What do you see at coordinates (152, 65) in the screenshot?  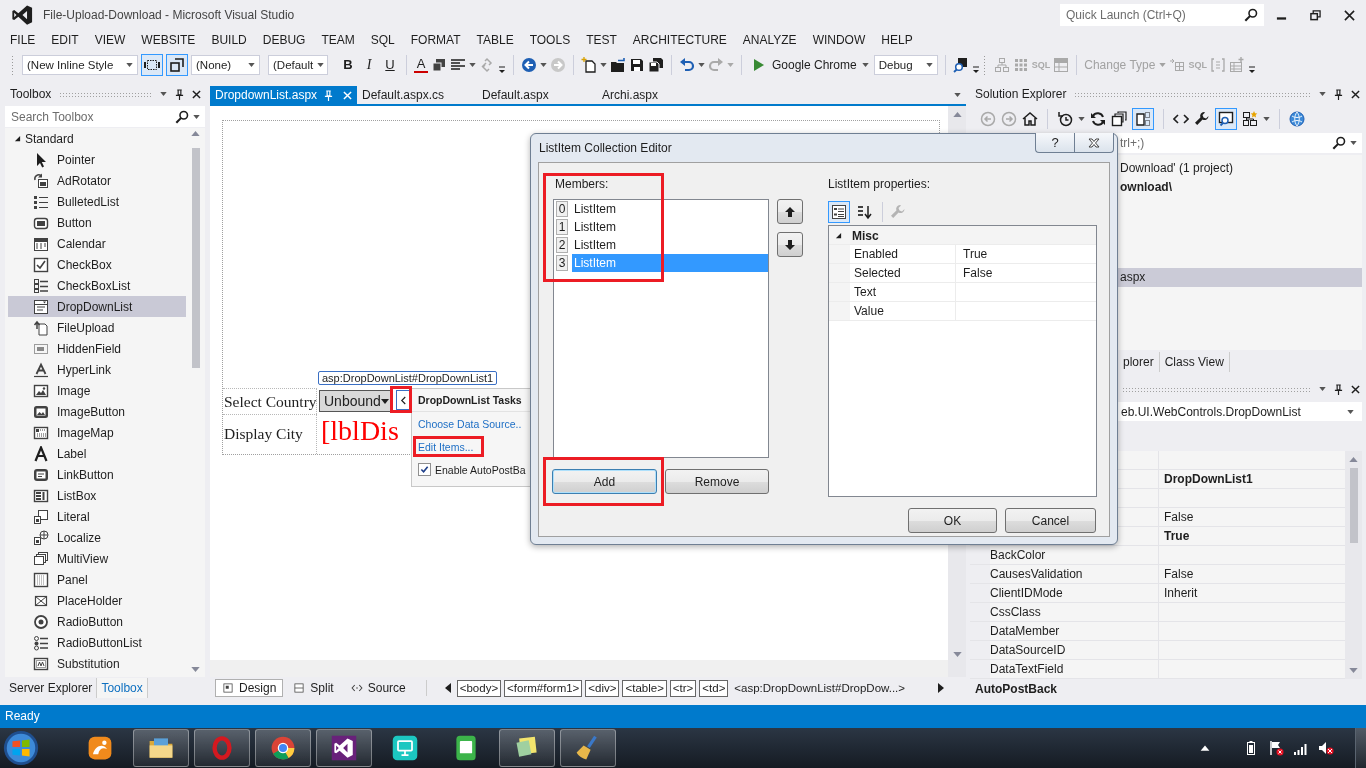 I see `dashed-frame-icon` at bounding box center [152, 65].